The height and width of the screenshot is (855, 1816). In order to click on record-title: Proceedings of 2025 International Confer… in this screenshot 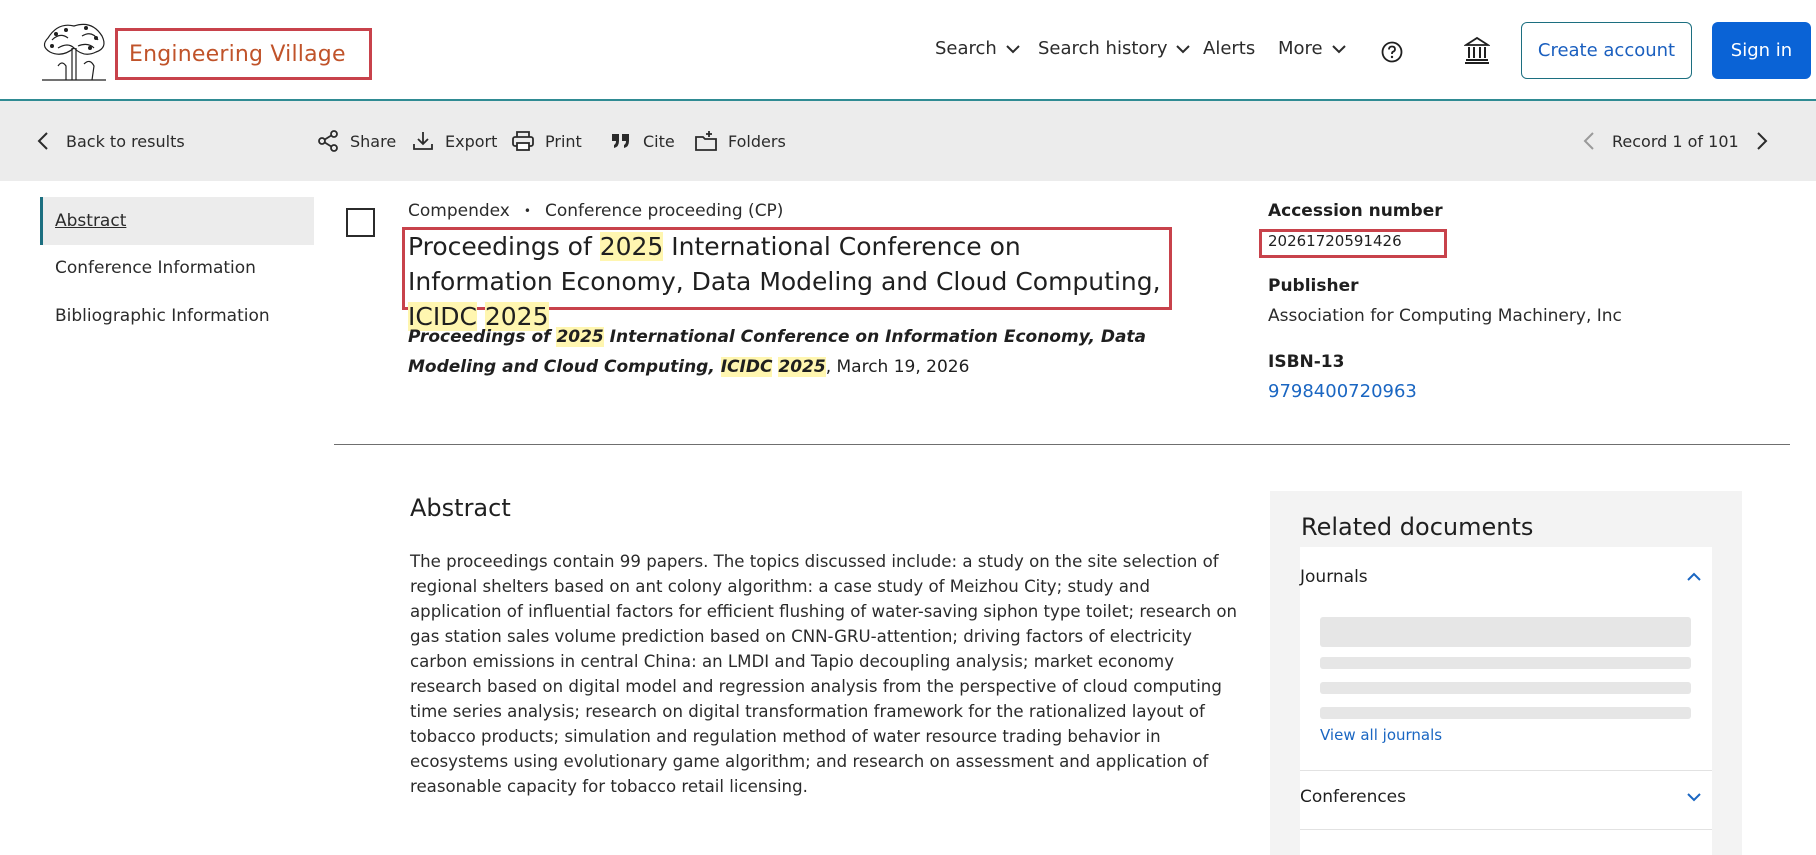, I will do `click(788, 281)`.